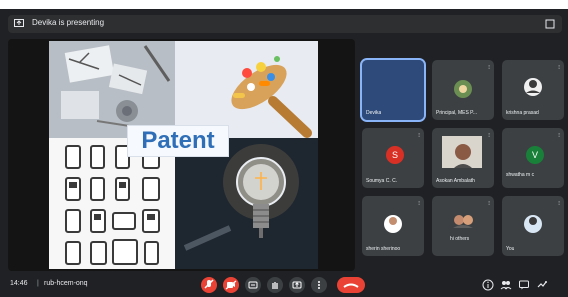  Describe the element at coordinates (533, 90) in the screenshot. I see `participant-tile-3: ⁝ krishna prasad` at that location.